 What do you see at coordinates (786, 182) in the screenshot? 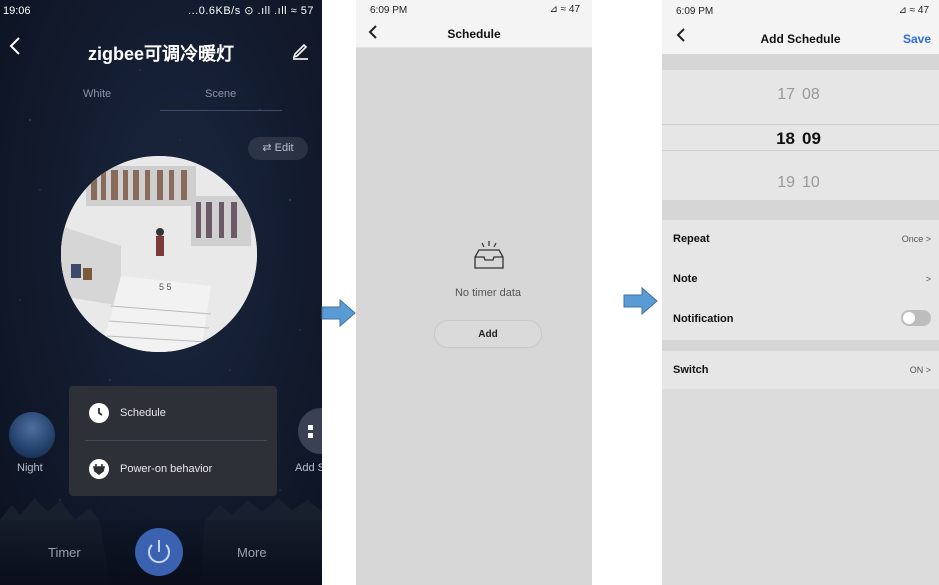
I see `picker-hour: 19` at bounding box center [786, 182].